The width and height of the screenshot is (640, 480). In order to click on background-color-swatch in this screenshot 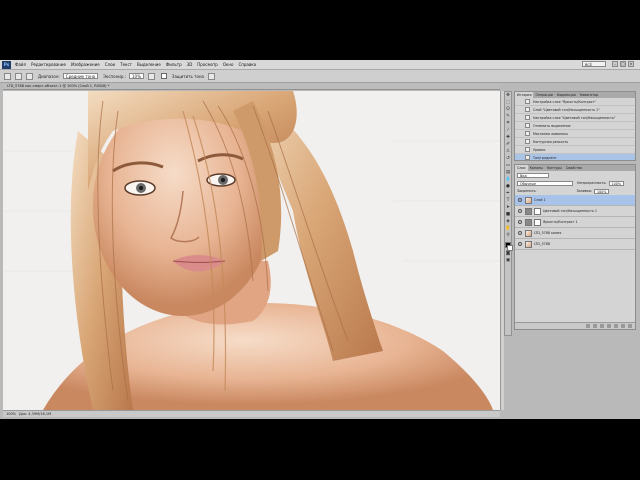, I will do `click(510, 248)`.